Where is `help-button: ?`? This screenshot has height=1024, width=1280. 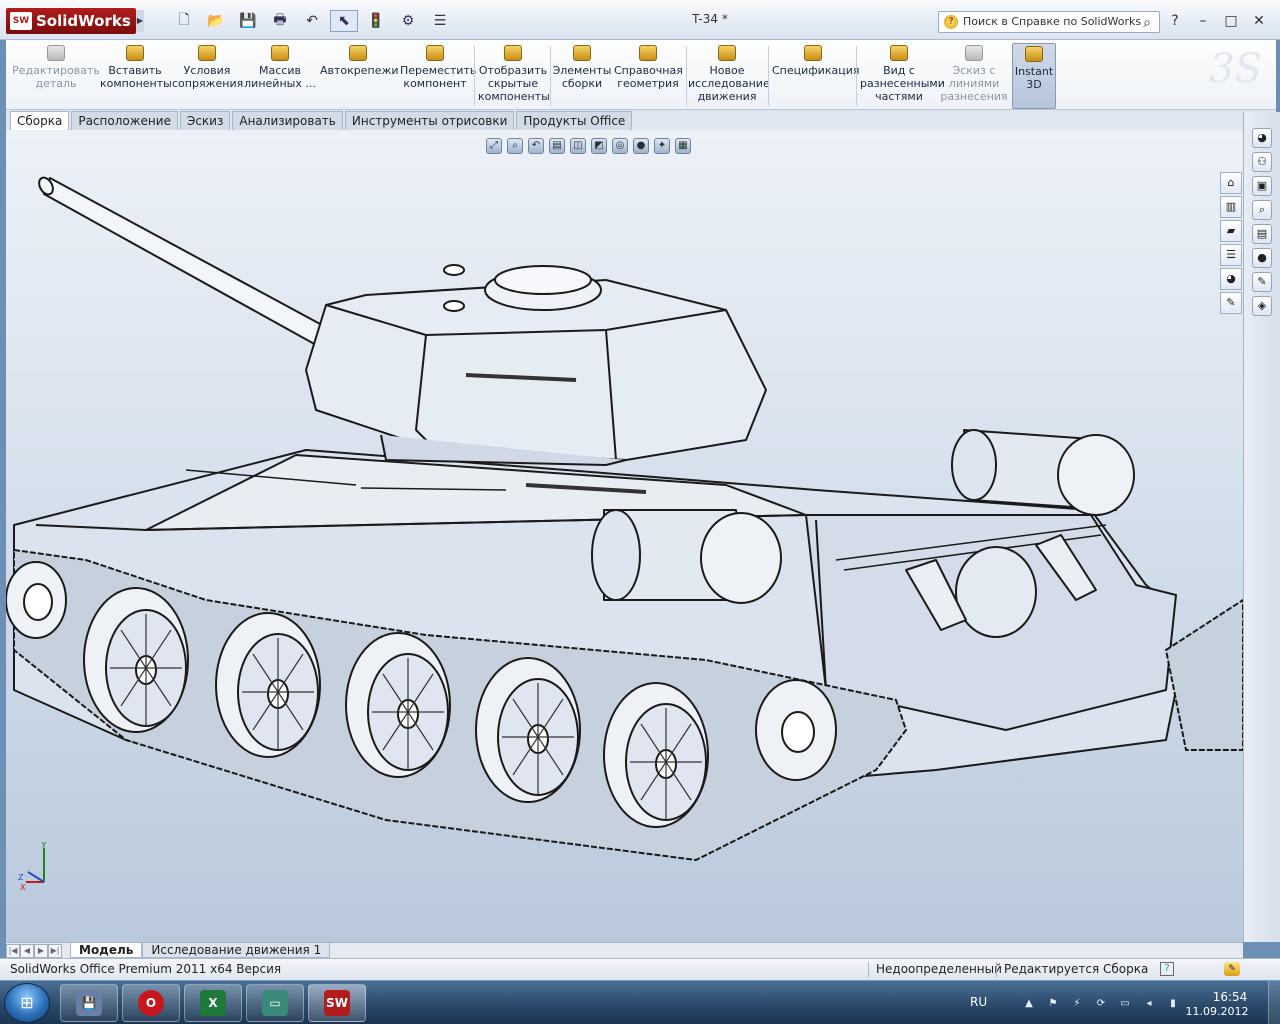
help-button: ? is located at coordinates (1175, 21).